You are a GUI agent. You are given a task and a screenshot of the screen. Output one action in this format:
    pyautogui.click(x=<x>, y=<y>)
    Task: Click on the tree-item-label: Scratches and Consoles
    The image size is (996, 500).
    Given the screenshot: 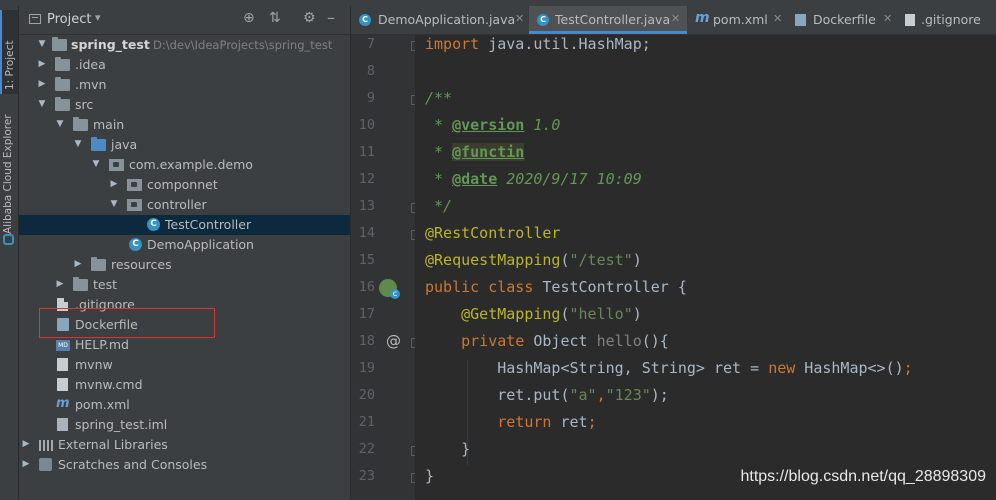 What is the action you would take?
    pyautogui.click(x=133, y=464)
    